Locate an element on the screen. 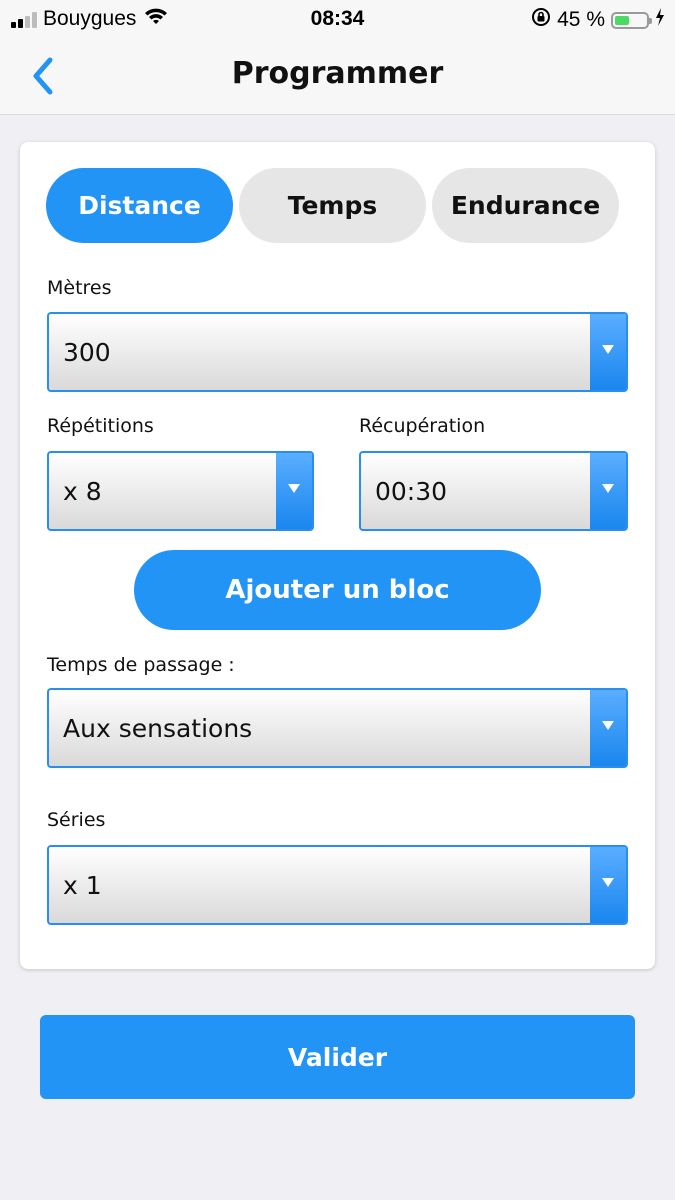 This screenshot has width=675, height=1200. battery-percent: 45 % is located at coordinates (581, 19).